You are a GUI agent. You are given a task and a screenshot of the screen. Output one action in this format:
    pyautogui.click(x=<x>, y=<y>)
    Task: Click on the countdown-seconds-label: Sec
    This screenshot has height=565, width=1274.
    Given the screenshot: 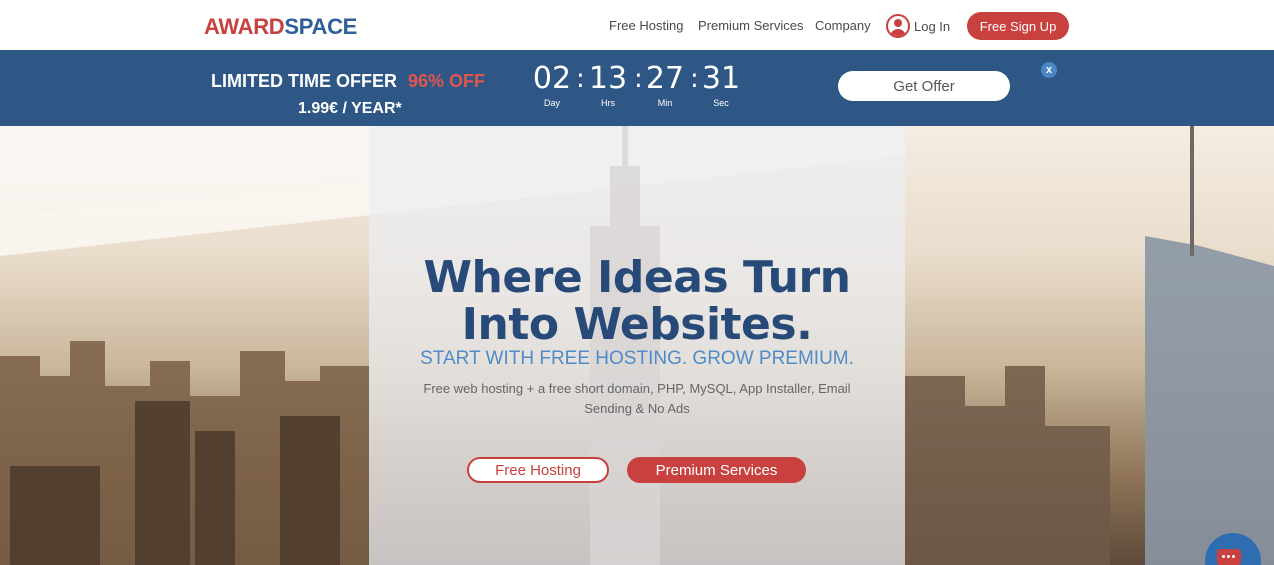 What is the action you would take?
    pyautogui.click(x=721, y=103)
    